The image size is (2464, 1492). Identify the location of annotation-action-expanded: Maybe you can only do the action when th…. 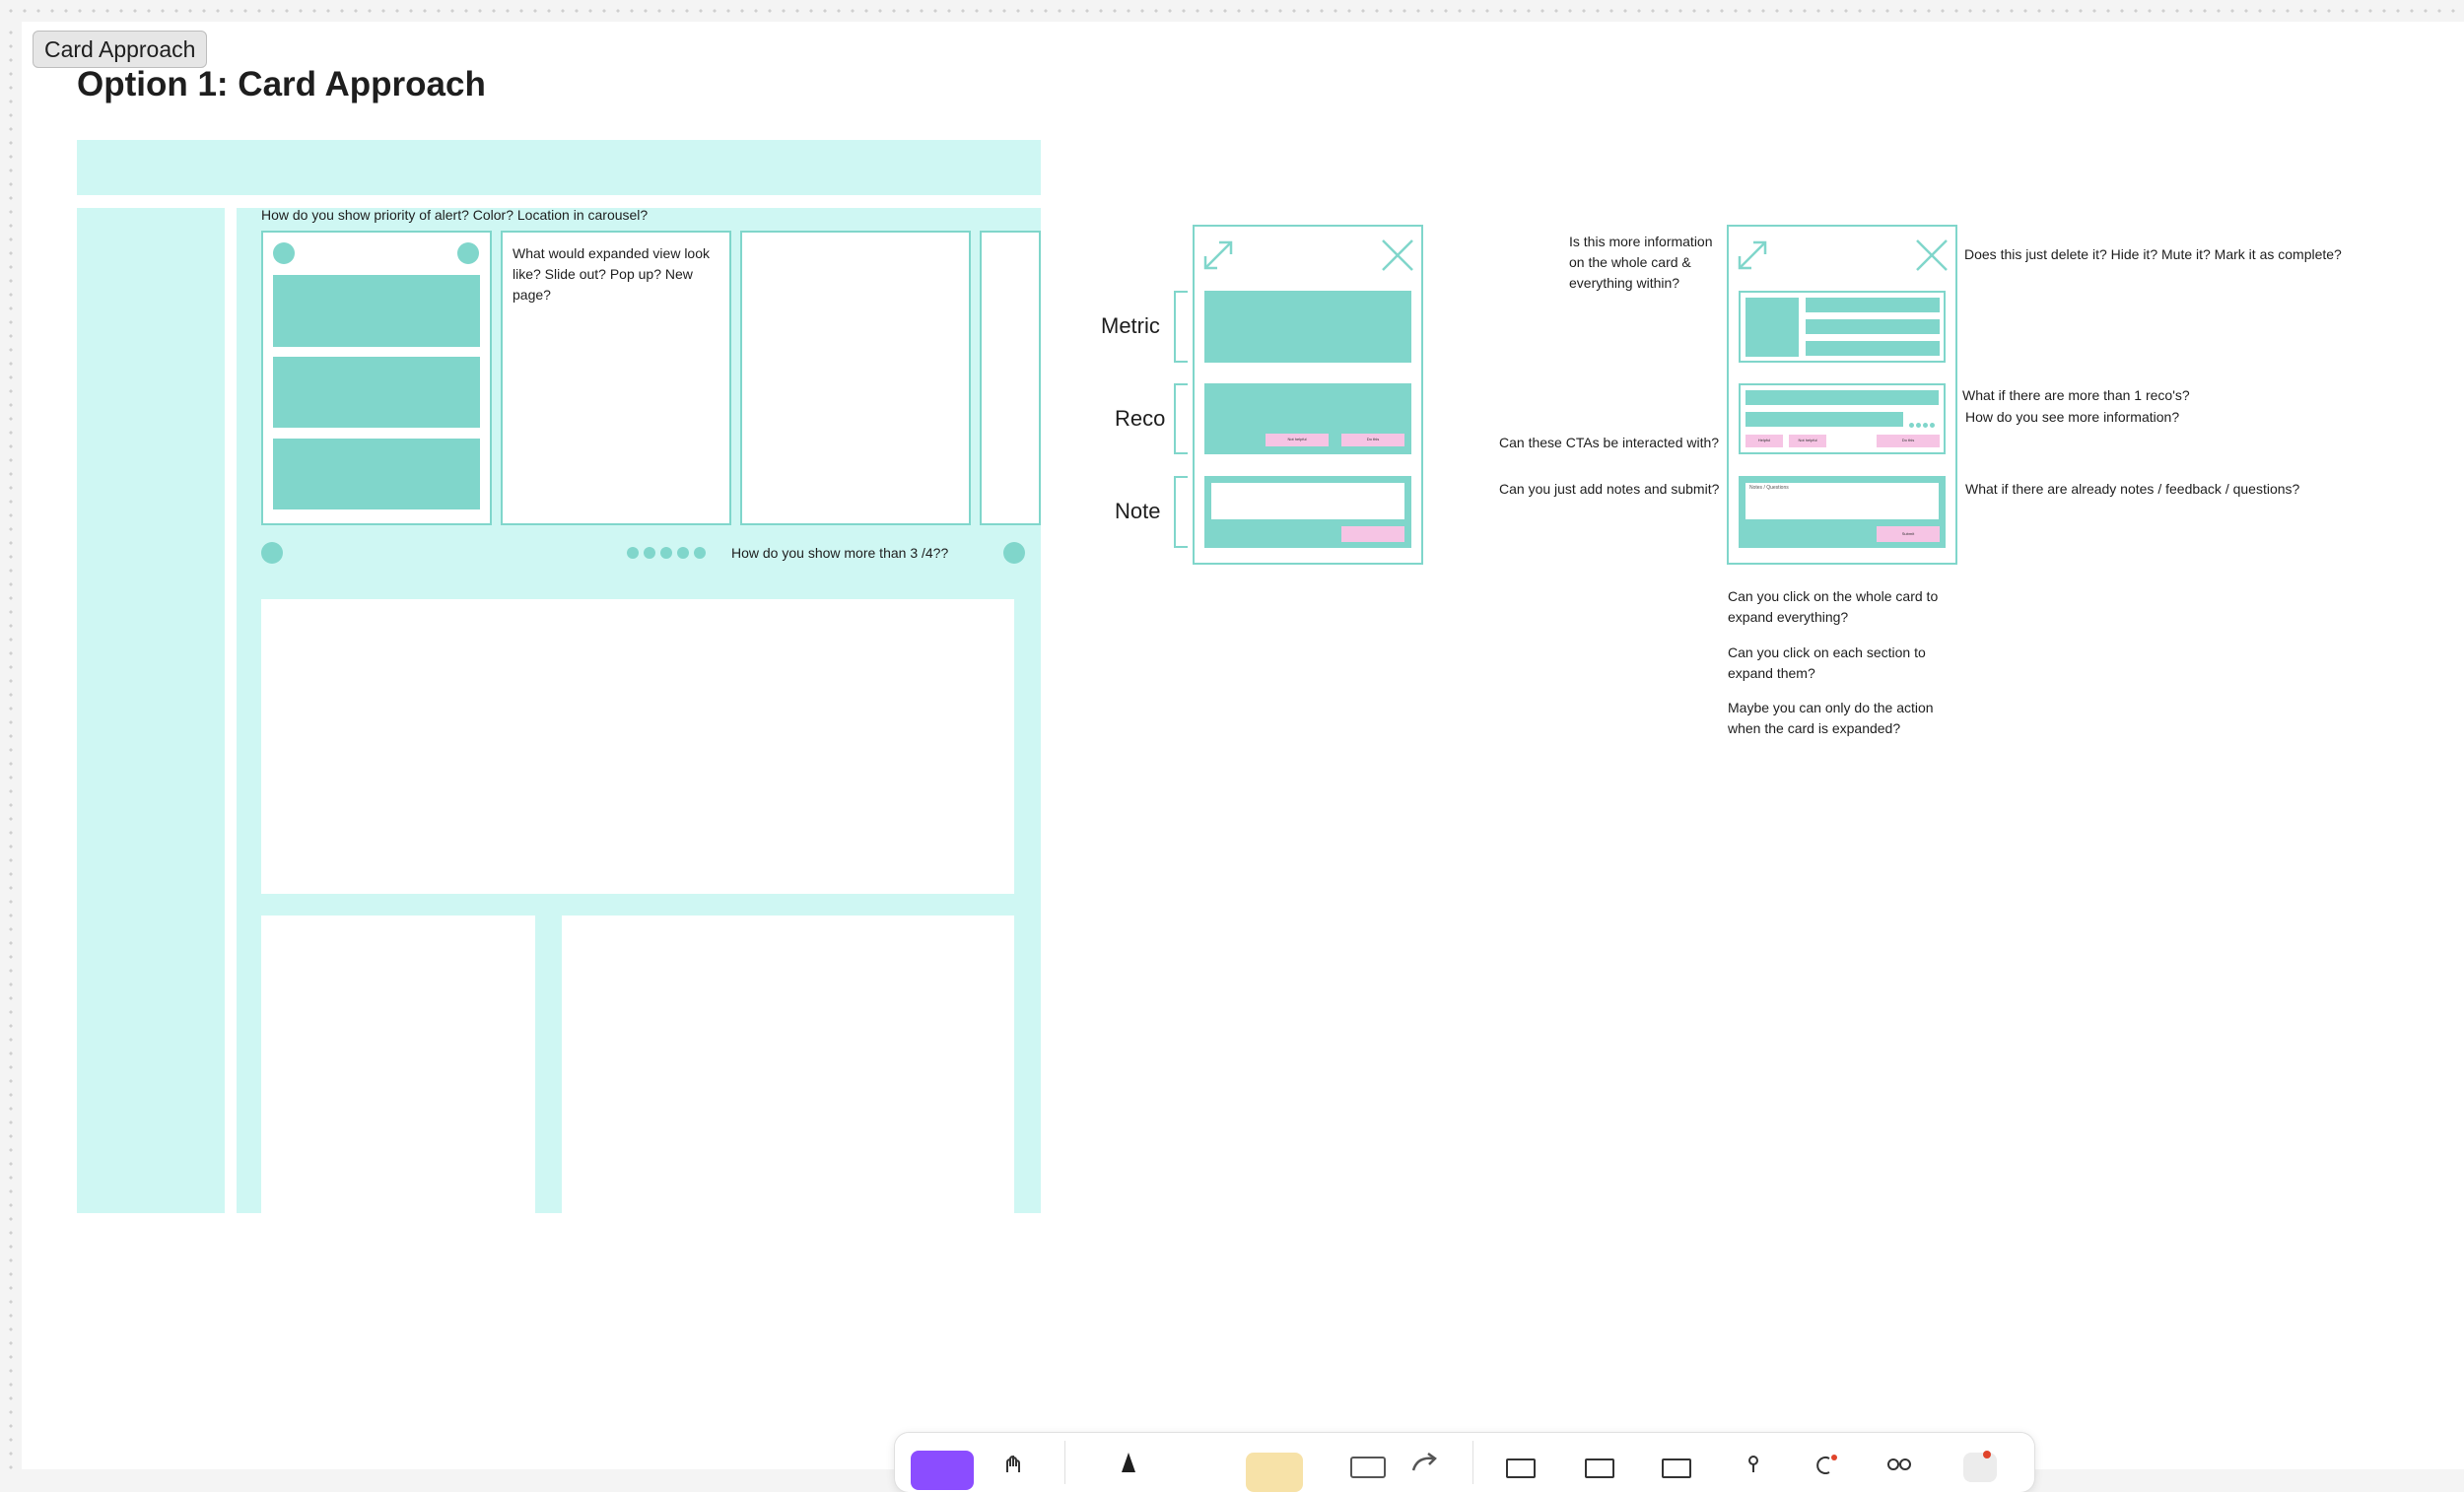
(1831, 718).